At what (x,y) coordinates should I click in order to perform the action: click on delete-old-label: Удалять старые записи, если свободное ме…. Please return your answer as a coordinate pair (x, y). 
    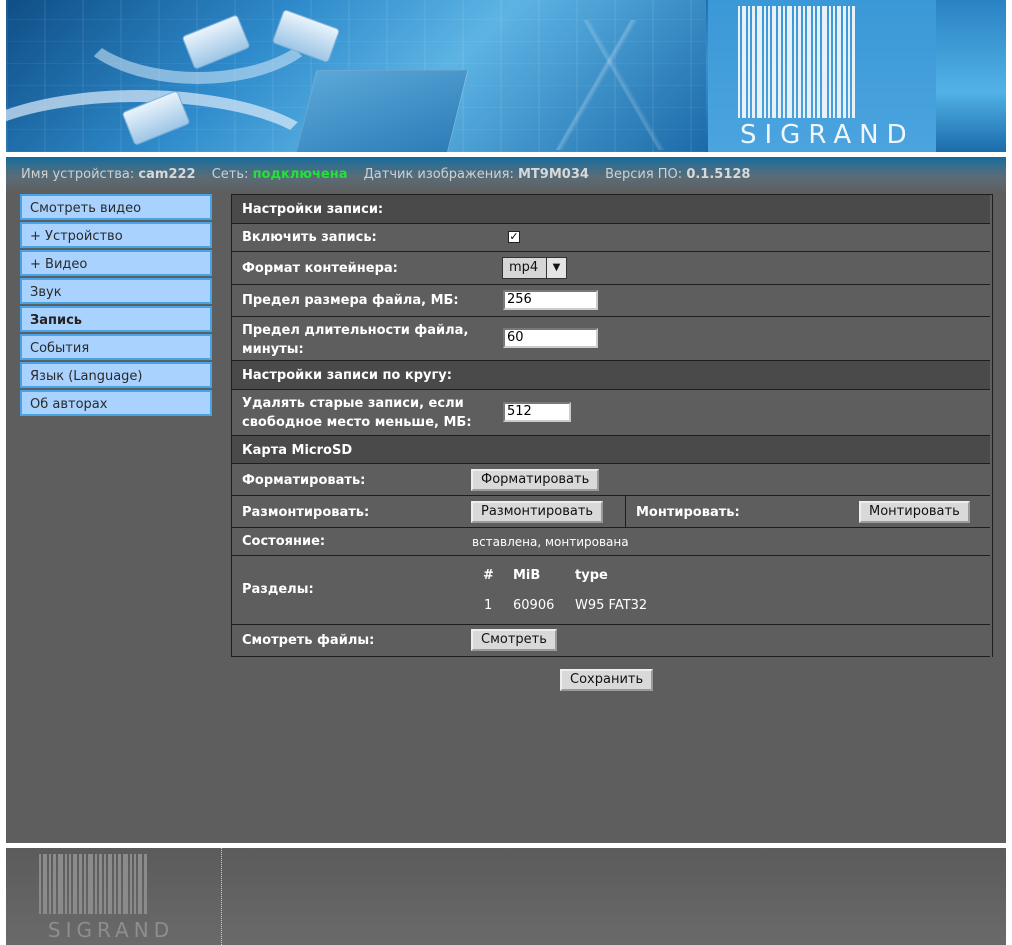
    Looking at the image, I should click on (357, 413).